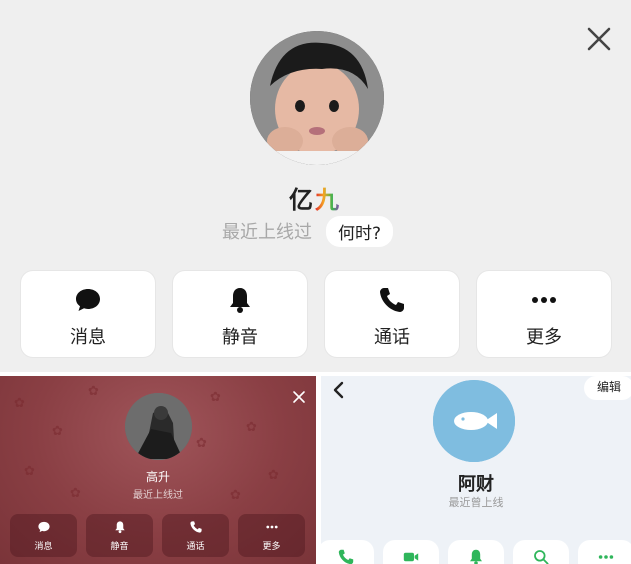 This screenshot has height=564, width=631. What do you see at coordinates (604, 552) in the screenshot?
I see `more-button` at bounding box center [604, 552].